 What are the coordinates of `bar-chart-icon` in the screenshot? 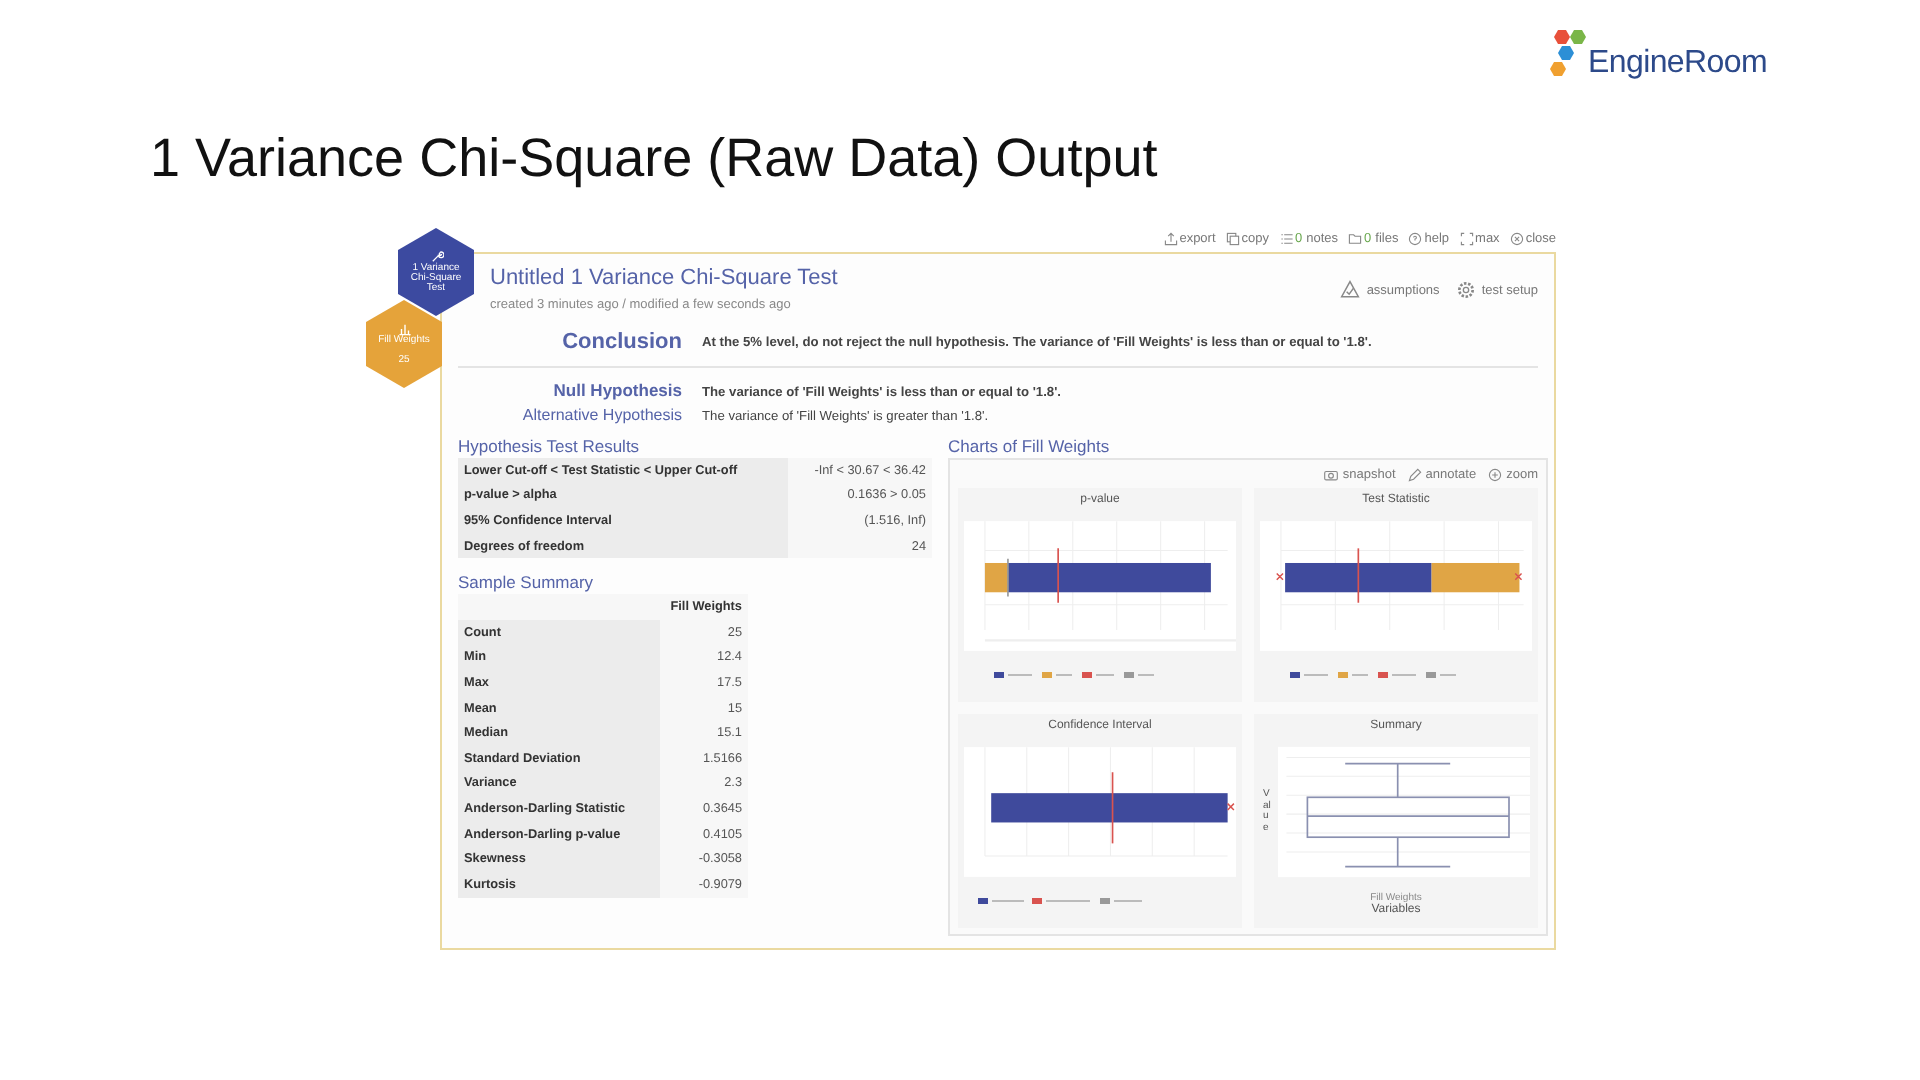 It's located at (404, 328).